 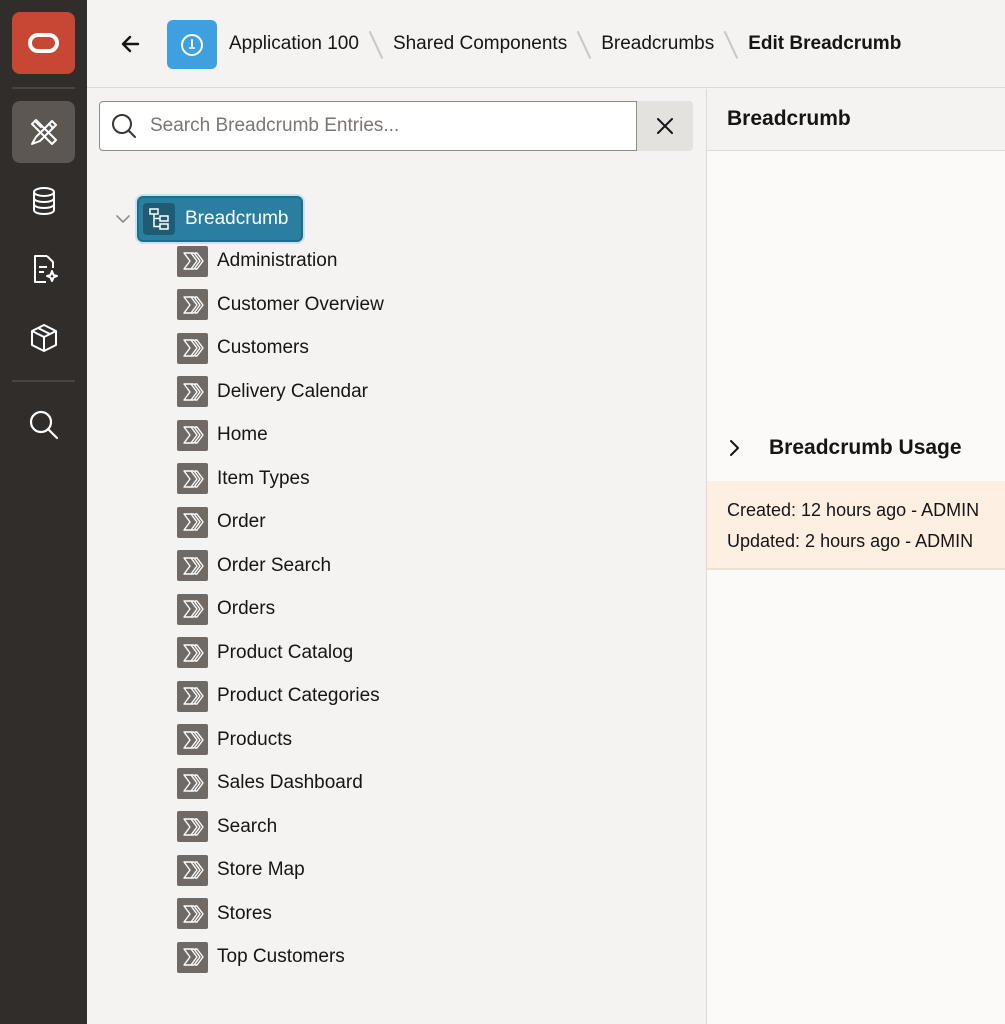 I want to click on tree-entry: Orders, so click(x=226, y=609).